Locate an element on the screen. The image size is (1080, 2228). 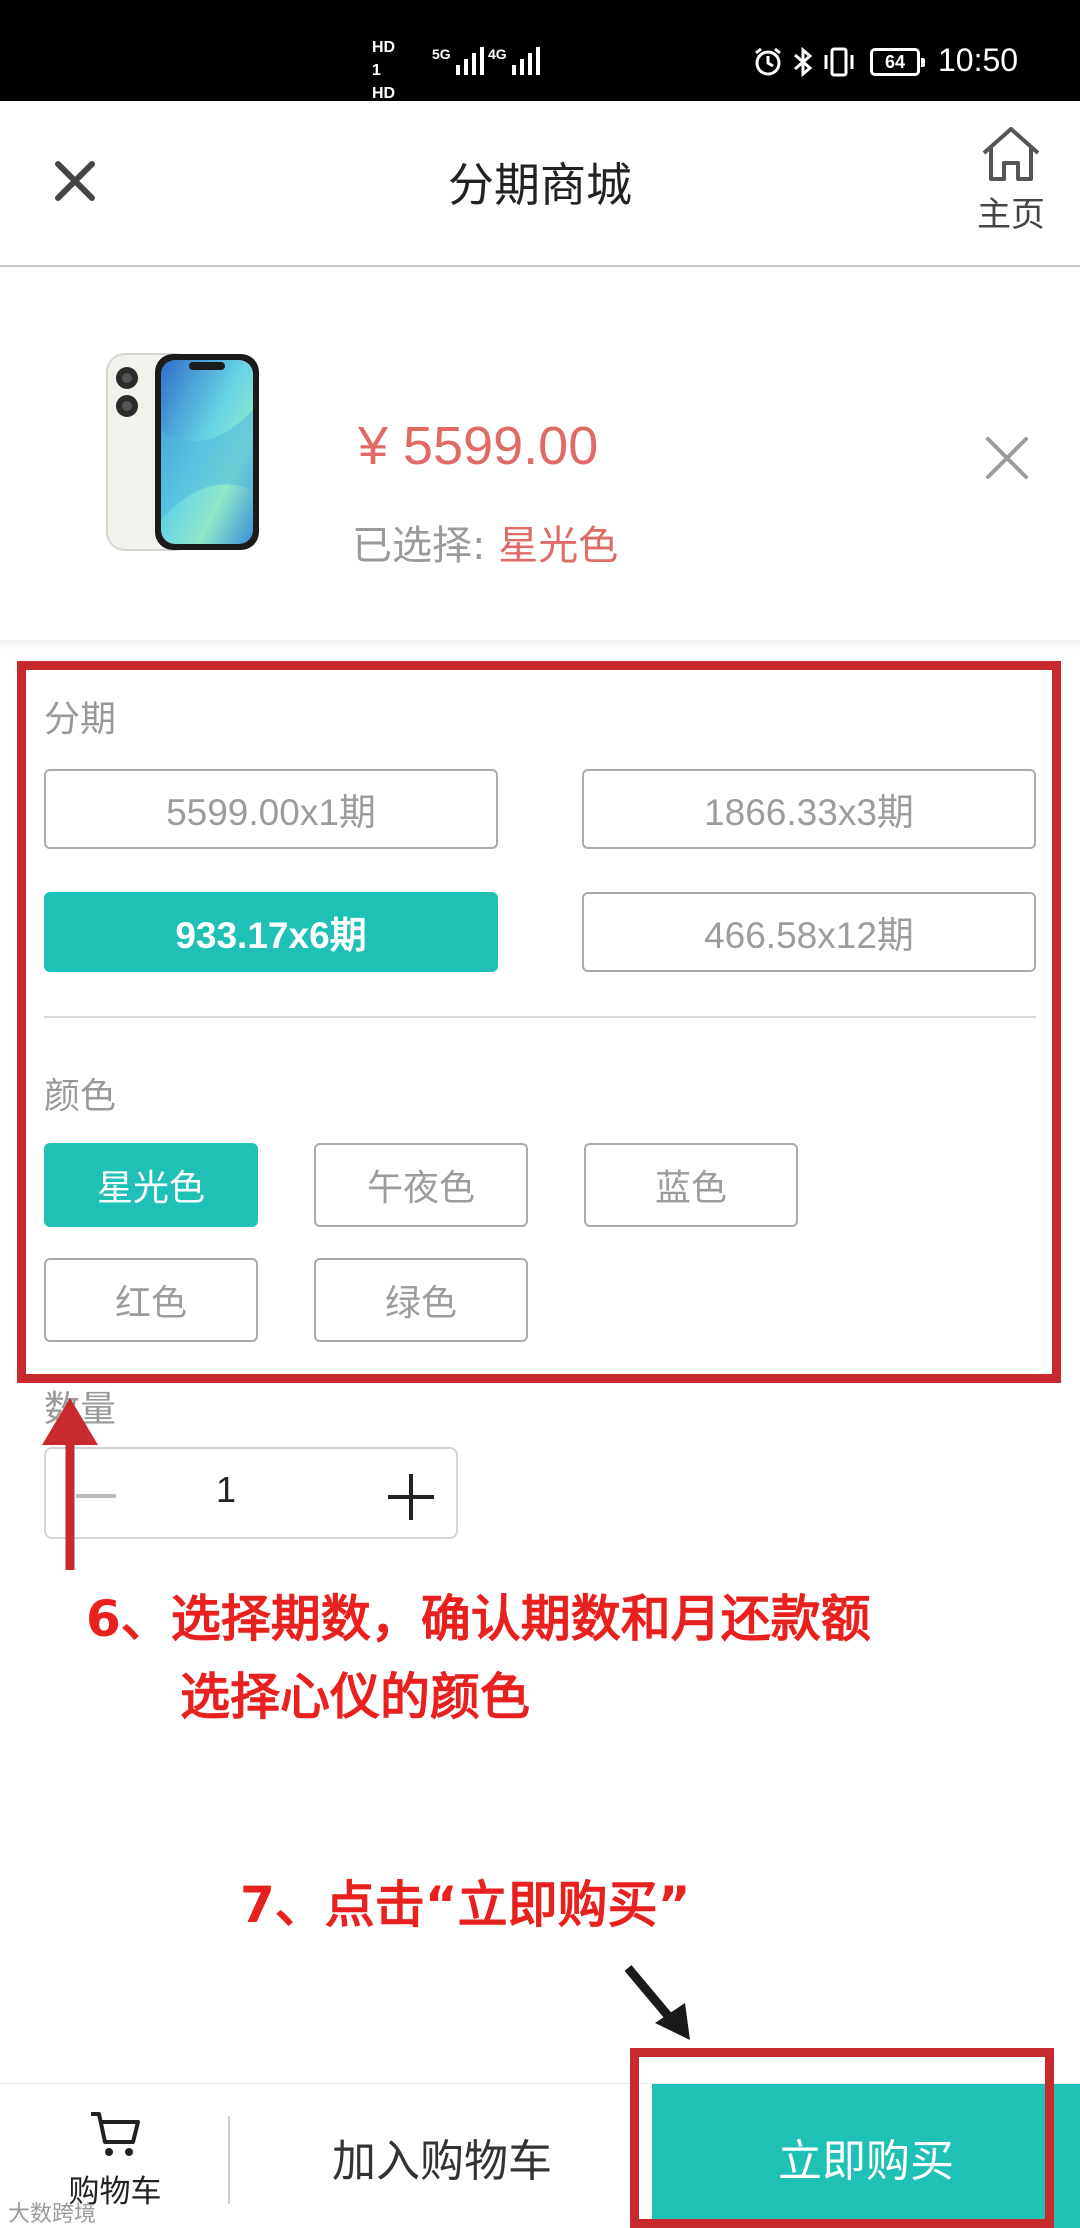
quantity-stepper: 1 is located at coordinates (251, 1493).